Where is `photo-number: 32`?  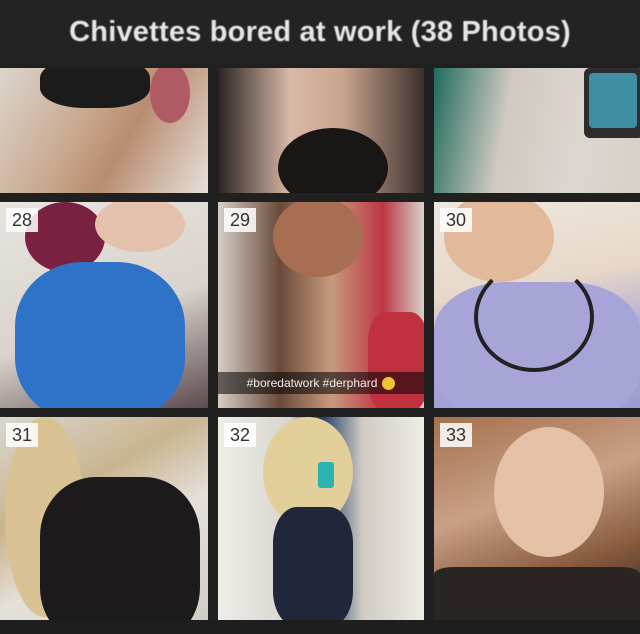 photo-number: 32 is located at coordinates (240, 435).